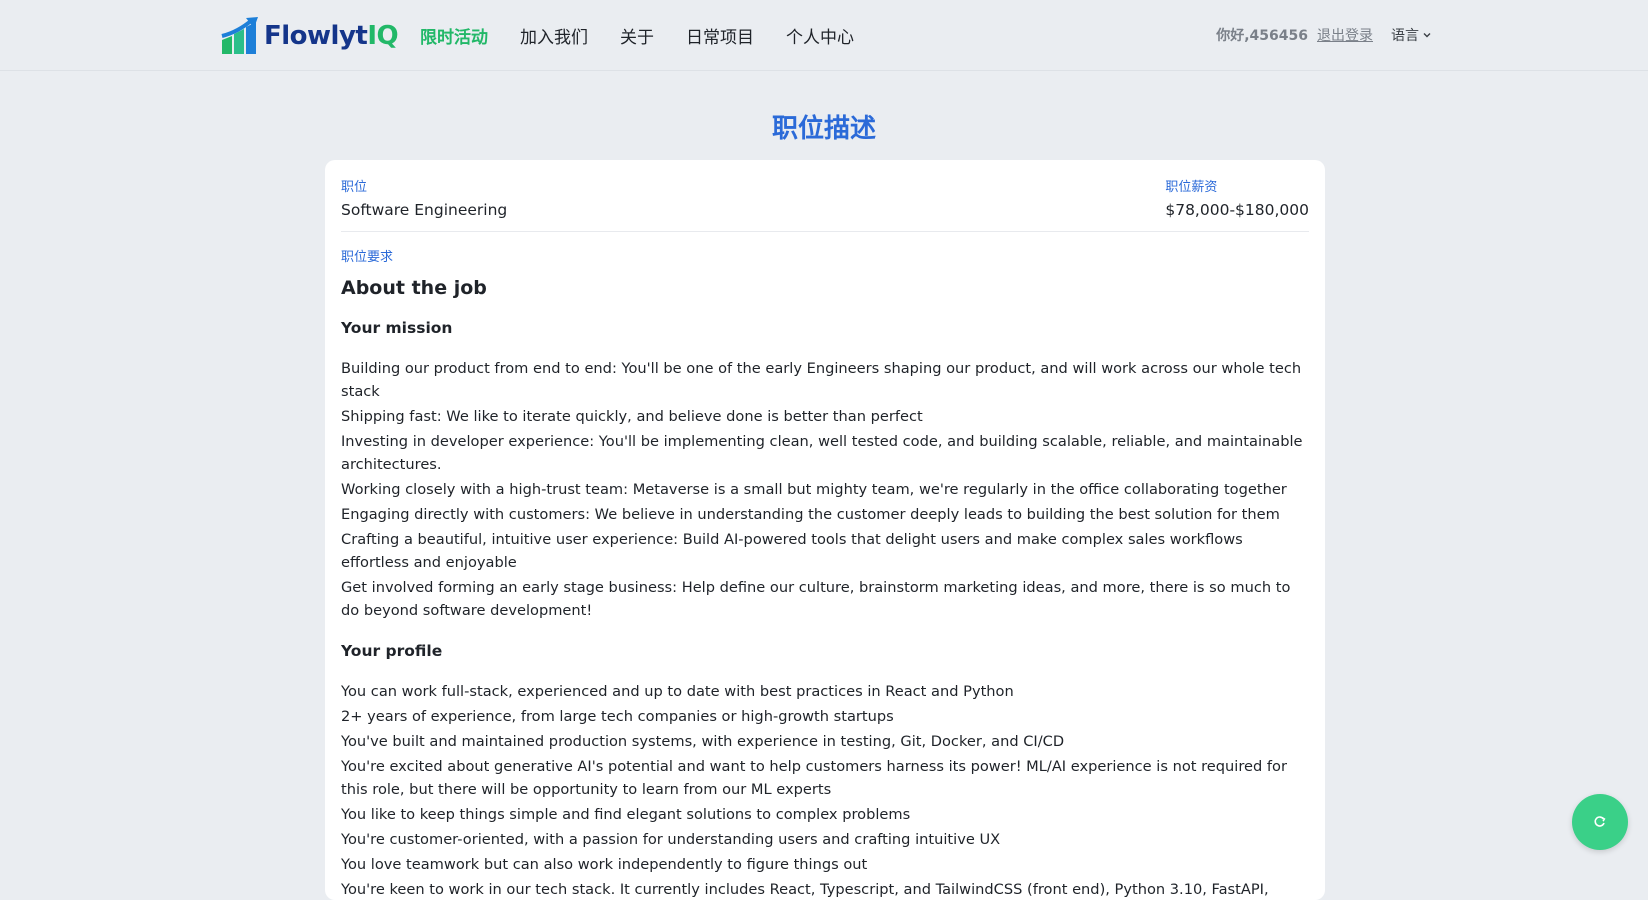 This screenshot has width=1648, height=900. Describe the element at coordinates (397, 328) in the screenshot. I see `mission-heading: Your mission` at that location.